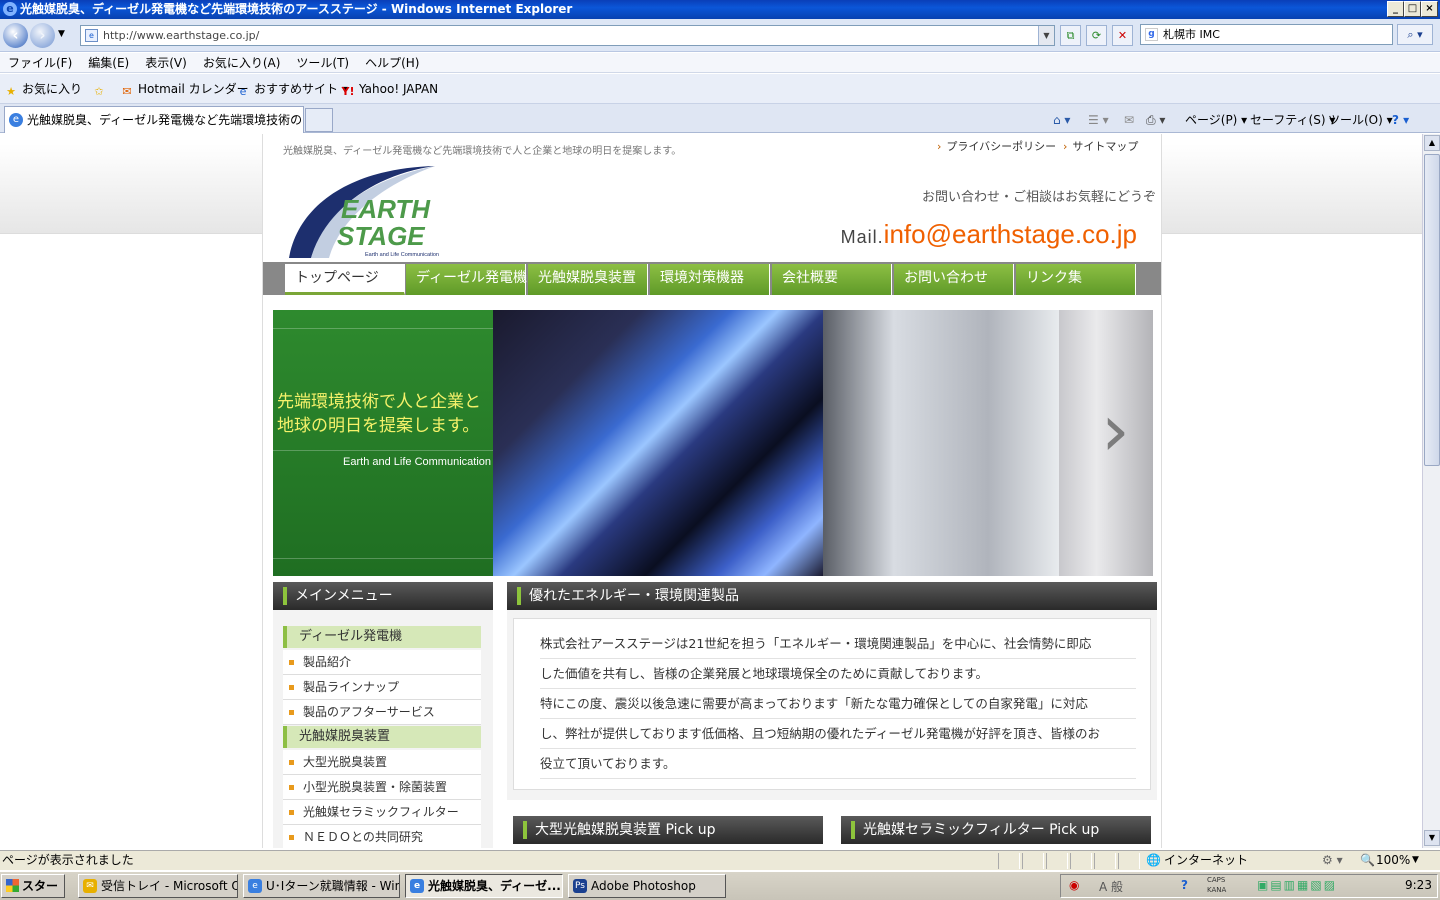 The height and width of the screenshot is (900, 1440). I want to click on scroll-thumb, so click(1432, 310).